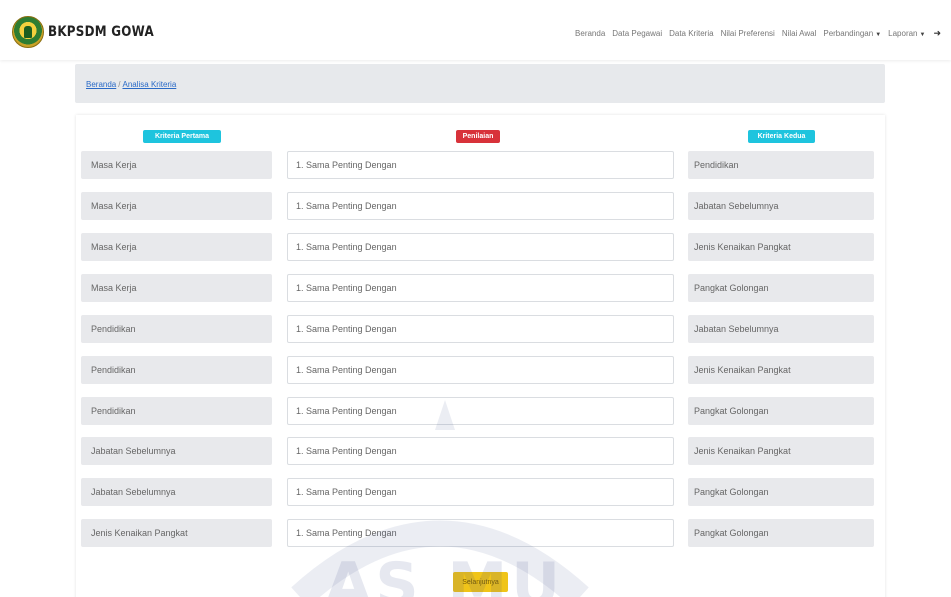 This screenshot has width=951, height=597. I want to click on breadcrumb-bar: Beranda / Analisa Kriteria, so click(480, 83).